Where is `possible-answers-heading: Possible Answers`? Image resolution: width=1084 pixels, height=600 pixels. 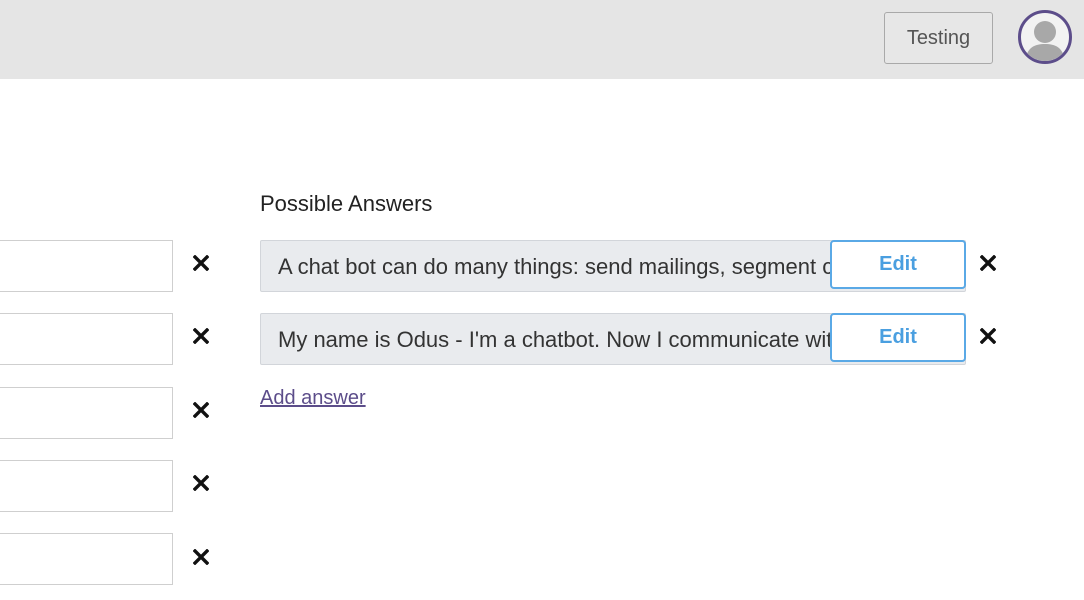 possible-answers-heading: Possible Answers is located at coordinates (346, 203).